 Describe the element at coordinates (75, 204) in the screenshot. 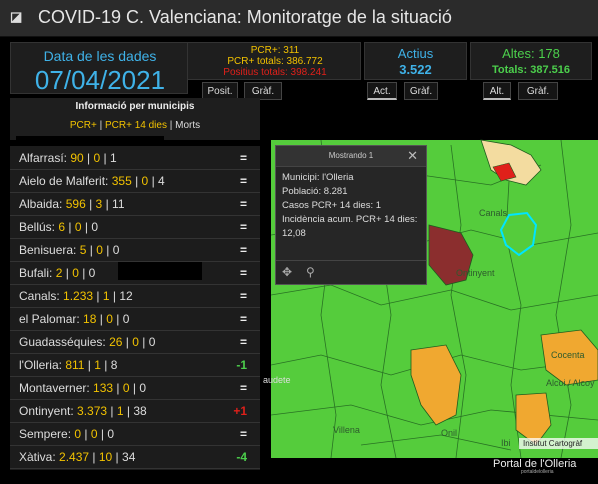

I see `municipality-pcr: 596` at that location.